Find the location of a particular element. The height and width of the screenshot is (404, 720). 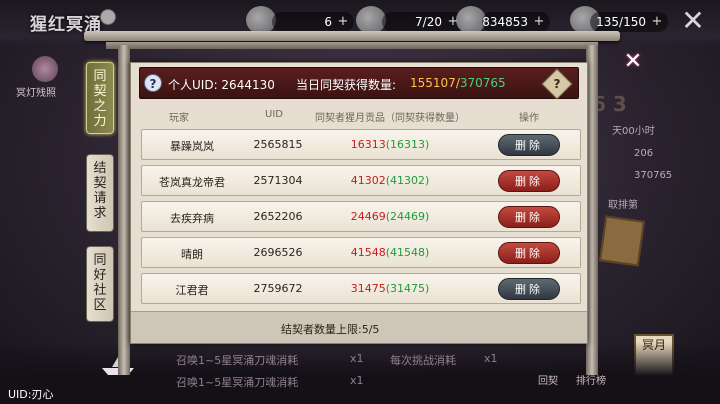

player-amount: 16313(16313) is located at coordinates (390, 144).